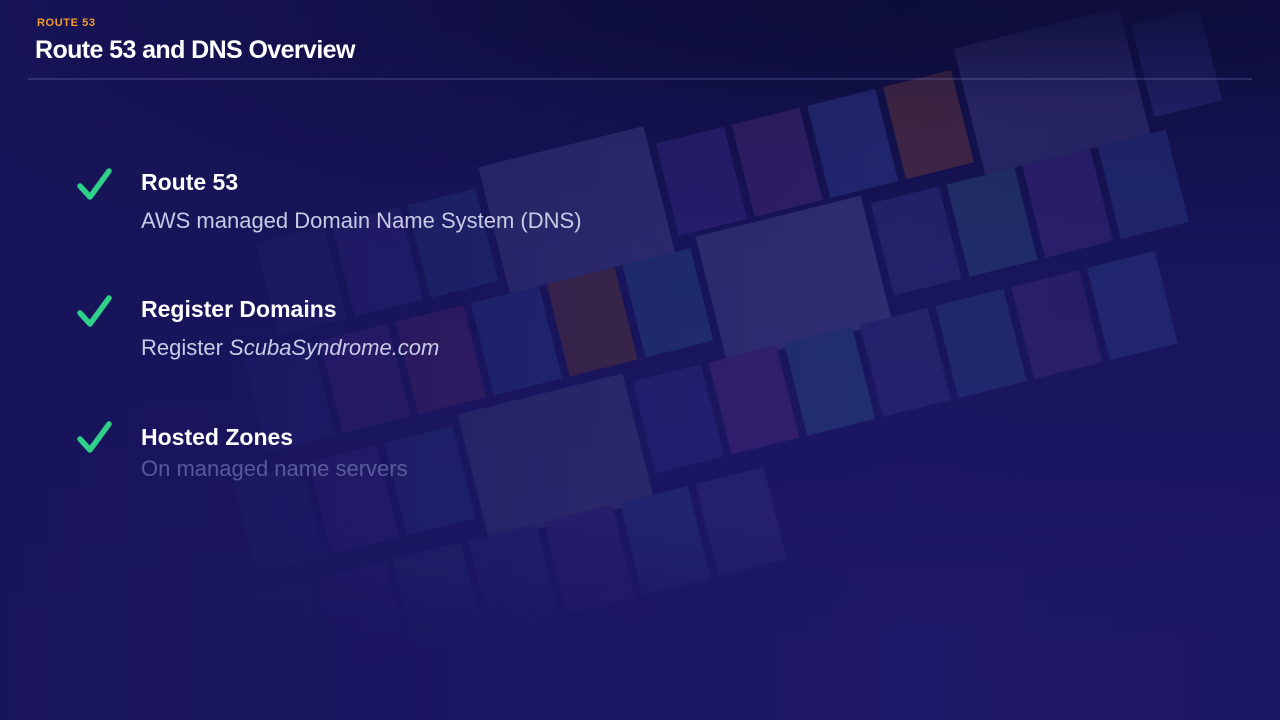 This screenshot has width=1280, height=720. Describe the element at coordinates (450, 465) in the screenshot. I see `list-item-hosted-zones: Hosted Zones On managed name servers` at that location.